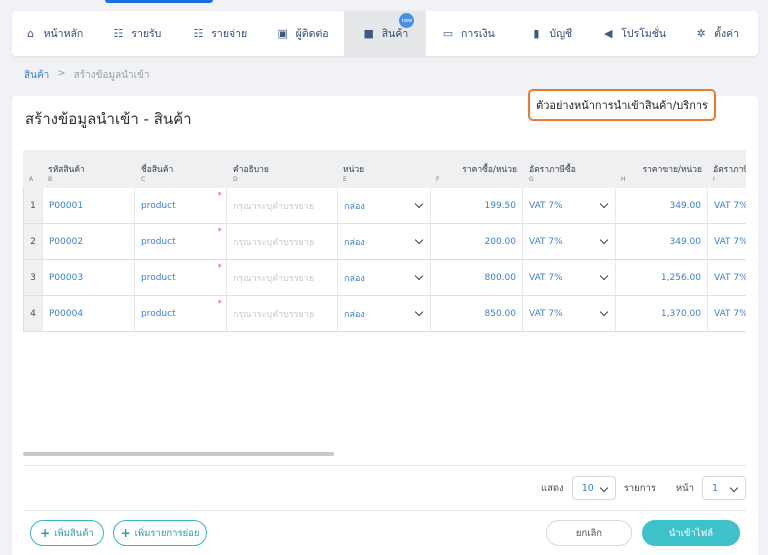  Describe the element at coordinates (593, 488) in the screenshot. I see `per-page-select: 10` at that location.